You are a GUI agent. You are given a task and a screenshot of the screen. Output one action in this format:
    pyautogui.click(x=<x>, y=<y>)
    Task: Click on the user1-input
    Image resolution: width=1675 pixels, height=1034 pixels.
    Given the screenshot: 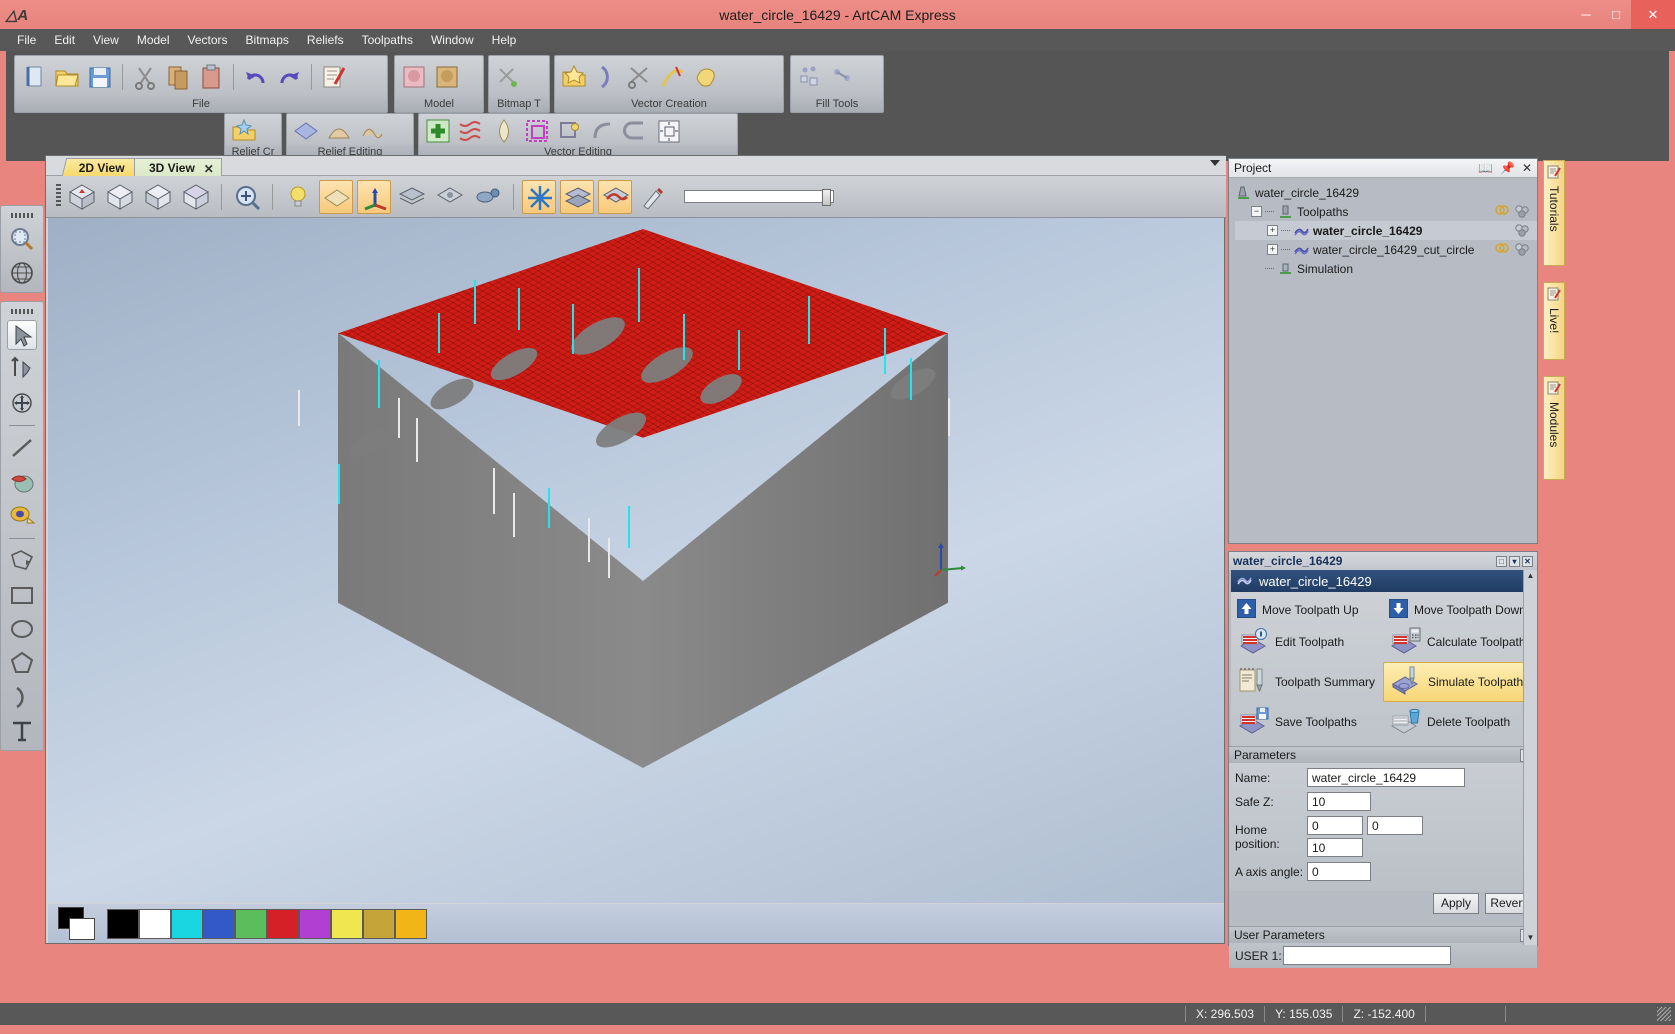 What is the action you would take?
    pyautogui.click(x=1367, y=955)
    